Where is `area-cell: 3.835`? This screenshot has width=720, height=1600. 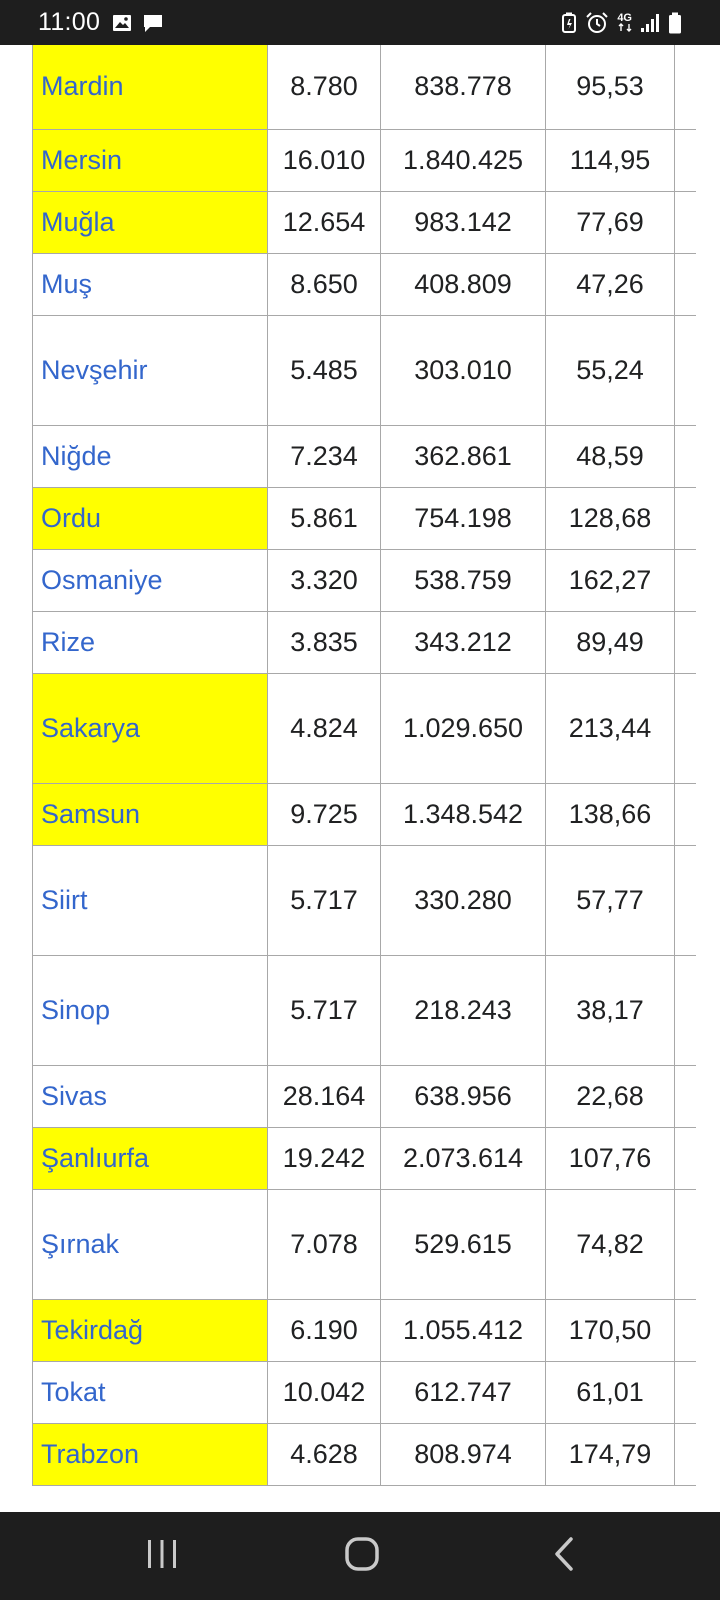
area-cell: 3.835 is located at coordinates (324, 642).